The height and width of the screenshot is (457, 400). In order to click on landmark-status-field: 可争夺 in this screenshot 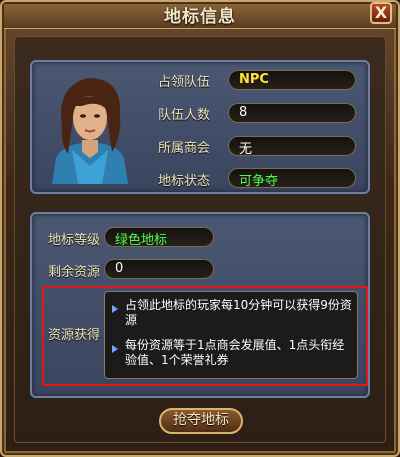, I will do `click(292, 178)`.